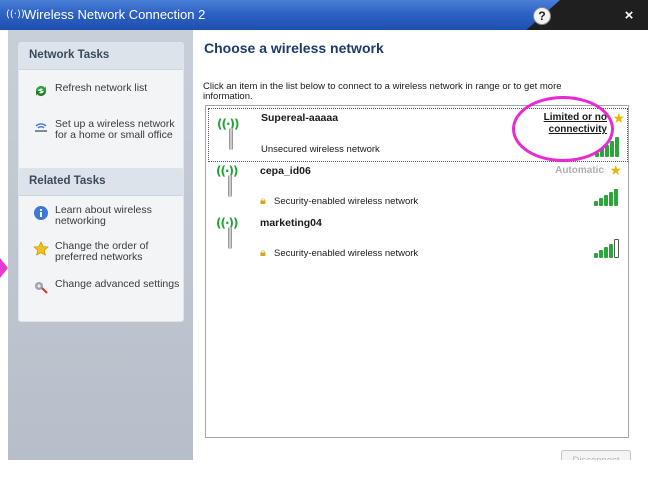 The height and width of the screenshot is (481, 648). What do you see at coordinates (324, 15) in the screenshot?
I see `title-bar: ((·)) Wireless Network Connection 2 ? ×` at bounding box center [324, 15].